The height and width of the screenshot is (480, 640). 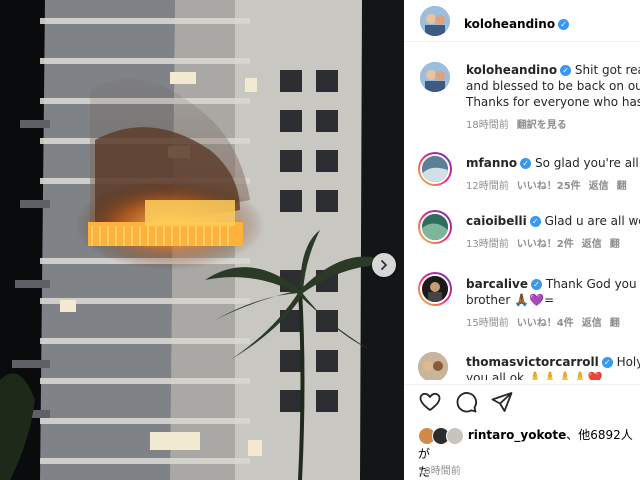 What do you see at coordinates (522, 384) in the screenshot?
I see `divider` at bounding box center [522, 384].